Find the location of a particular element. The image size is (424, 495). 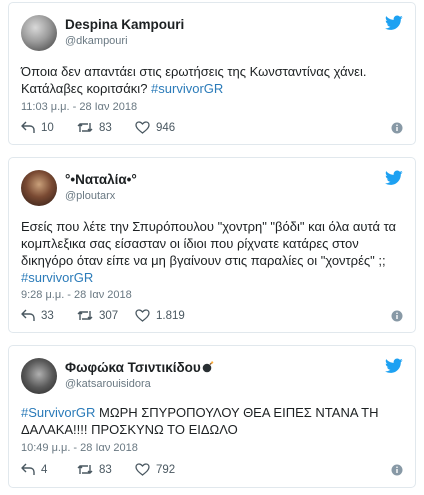

tweet-timestamp: 11:03 μ.μ. - 28 Ιαν 2018 is located at coordinates (79, 107).